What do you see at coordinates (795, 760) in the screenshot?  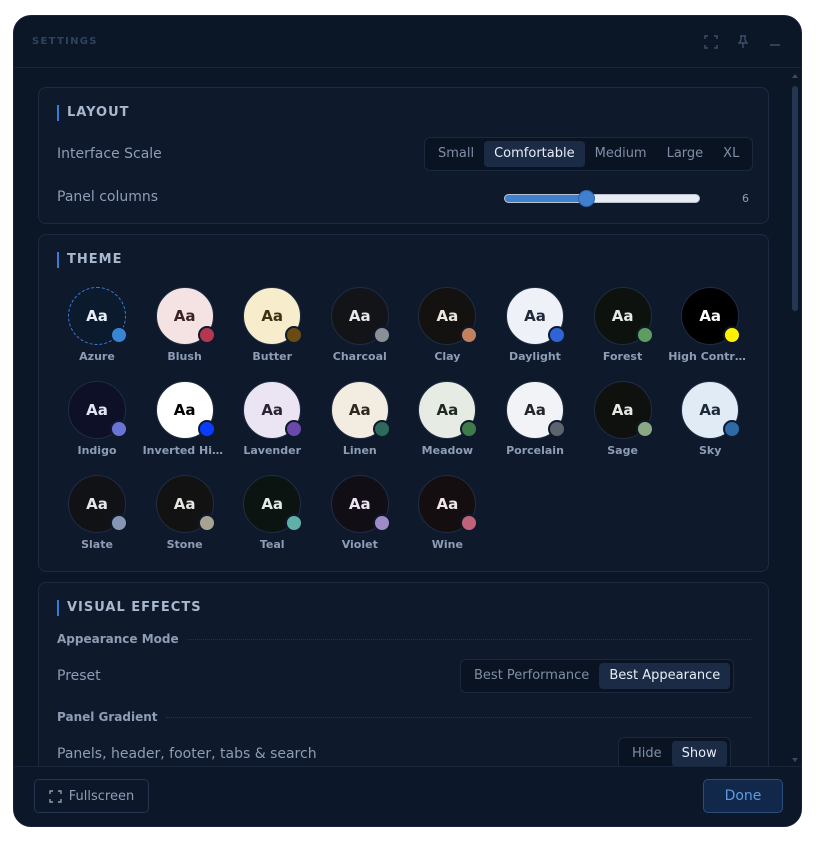 I see `scroll-down-icon` at bounding box center [795, 760].